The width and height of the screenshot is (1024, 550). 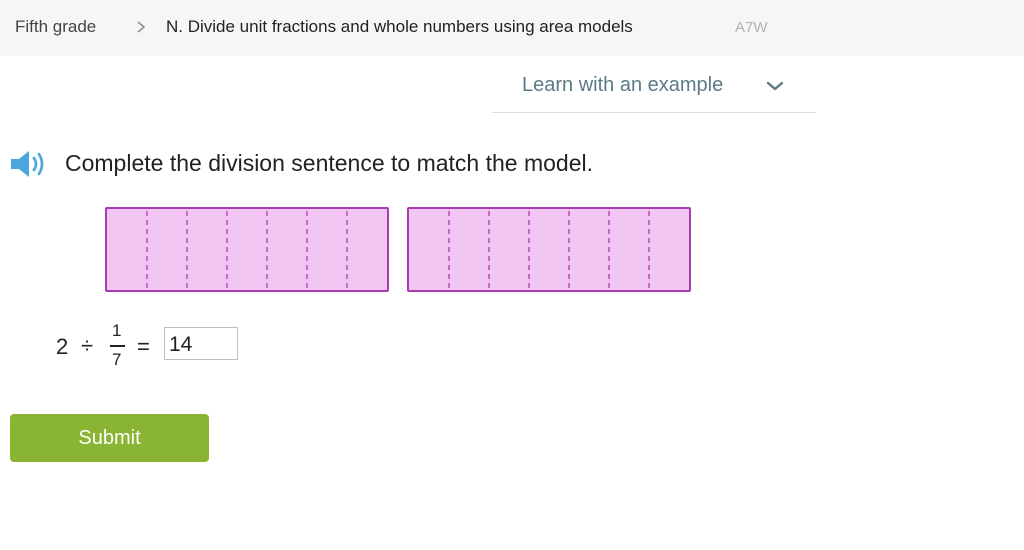 I want to click on fraction-numerator: 1, so click(x=117, y=330).